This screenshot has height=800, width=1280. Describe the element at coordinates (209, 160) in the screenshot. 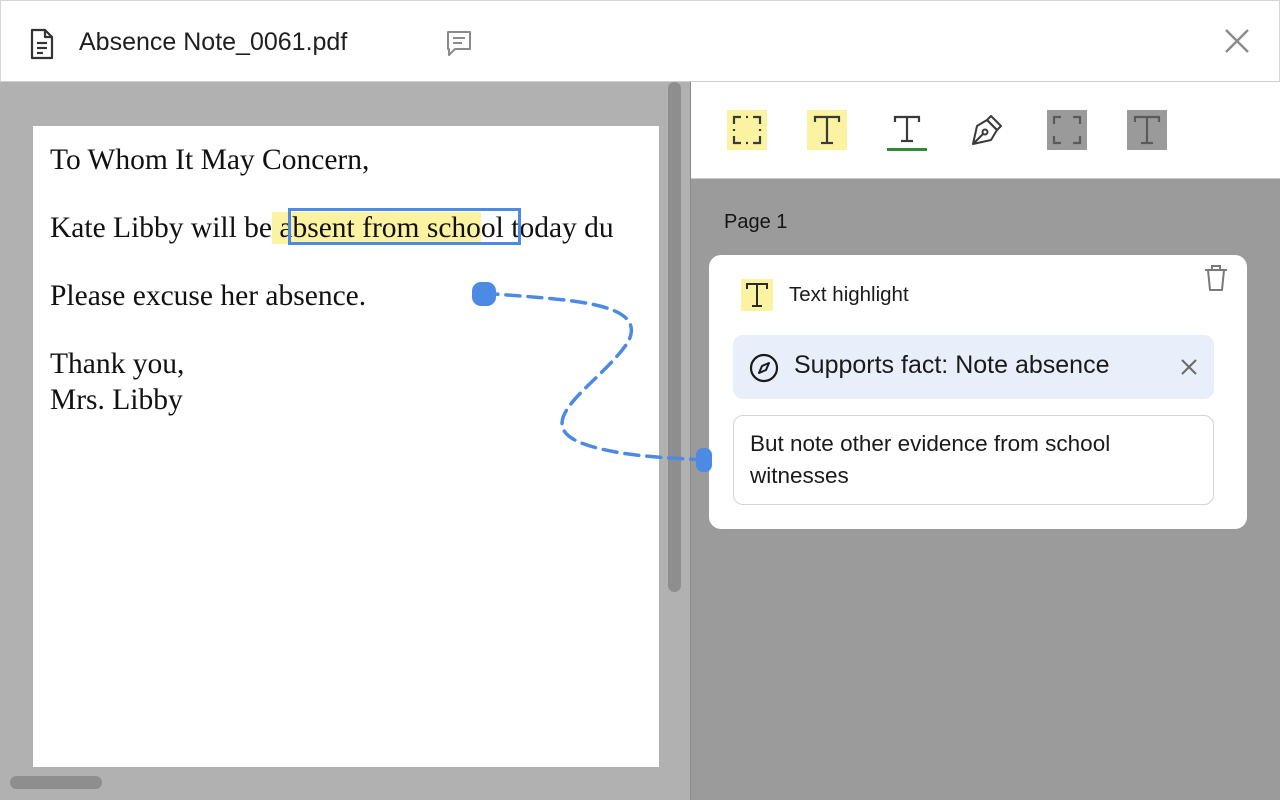

I see `pdf-text-line: To Whom It May Concern,` at that location.